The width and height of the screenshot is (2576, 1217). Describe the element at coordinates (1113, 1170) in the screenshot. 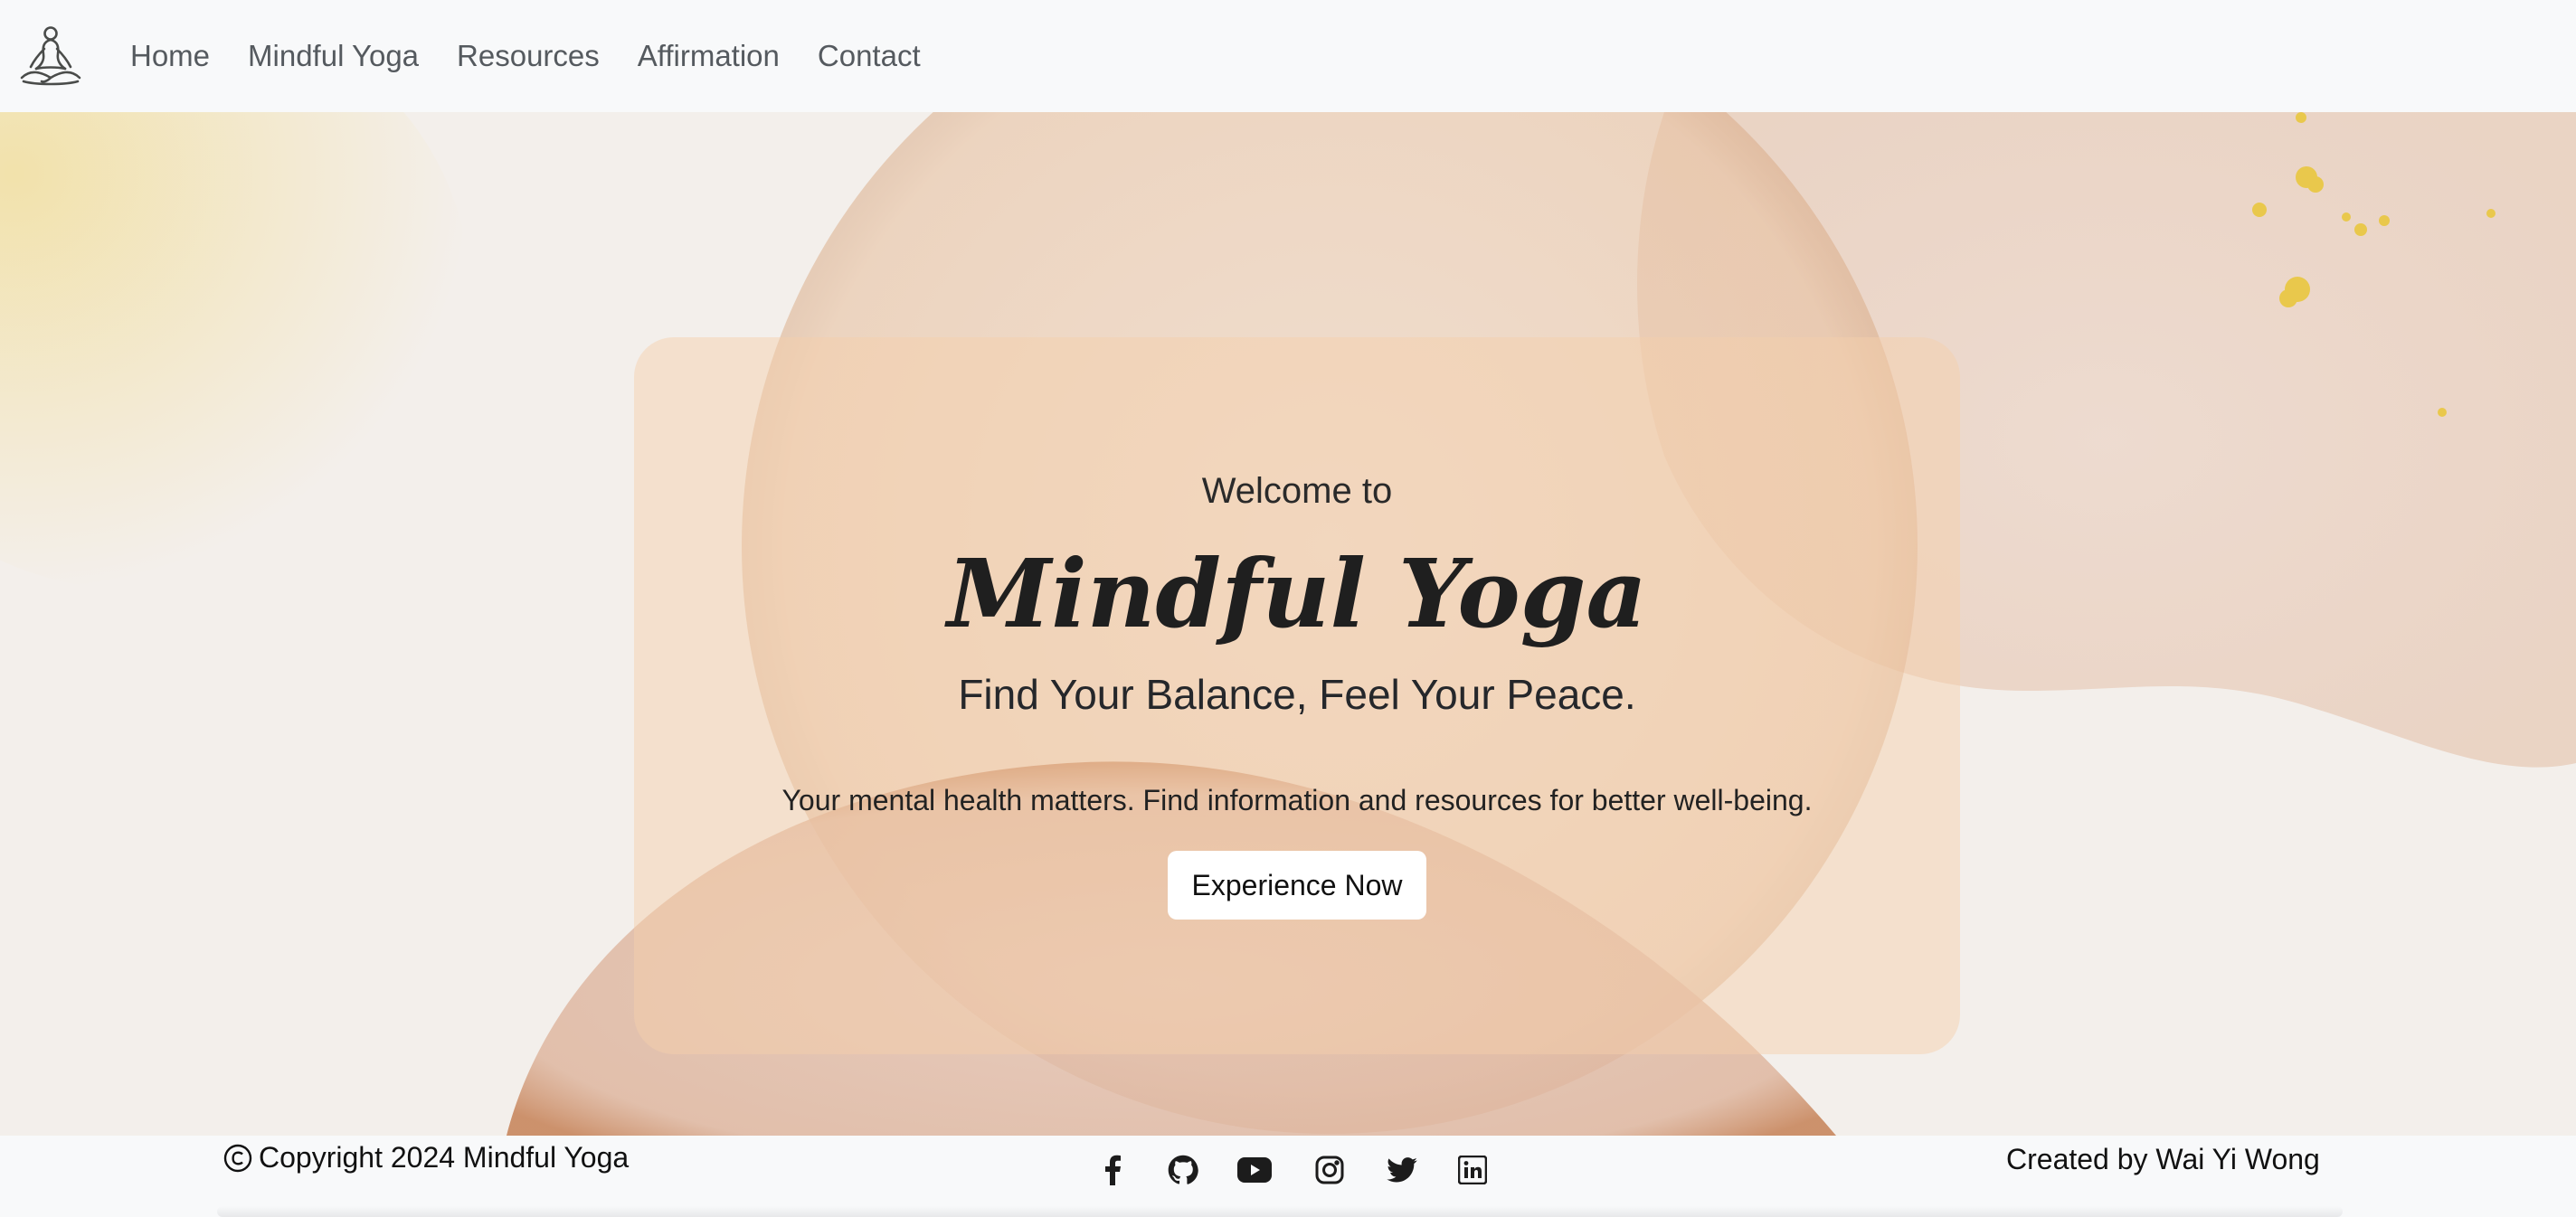

I see `facebook-icon` at that location.